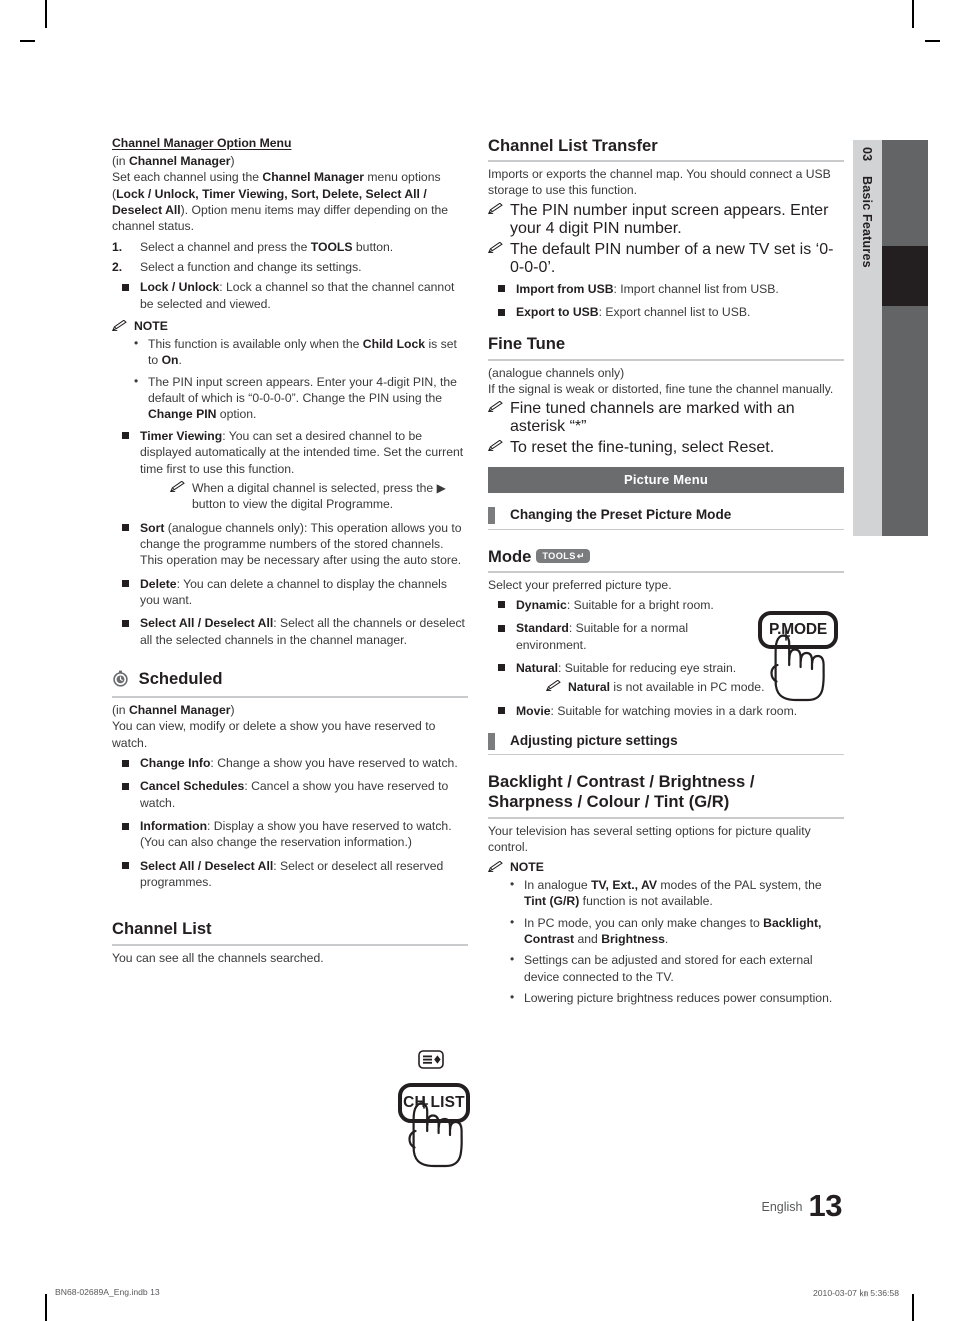 This screenshot has height=1321, width=954. I want to click on page-number: 13, so click(825, 1205).